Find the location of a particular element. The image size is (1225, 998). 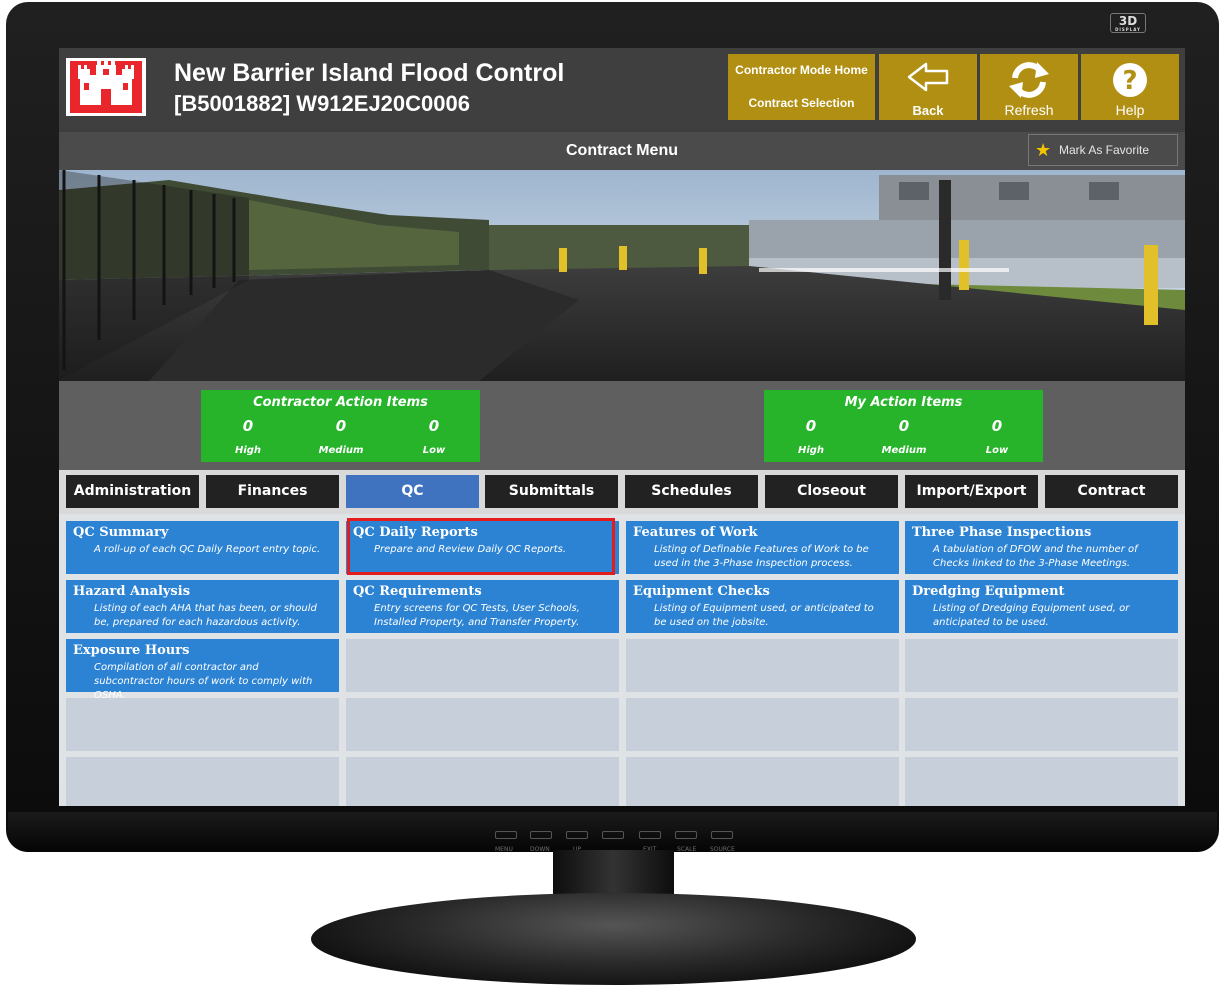

monitor-stand-base is located at coordinates (613, 939).